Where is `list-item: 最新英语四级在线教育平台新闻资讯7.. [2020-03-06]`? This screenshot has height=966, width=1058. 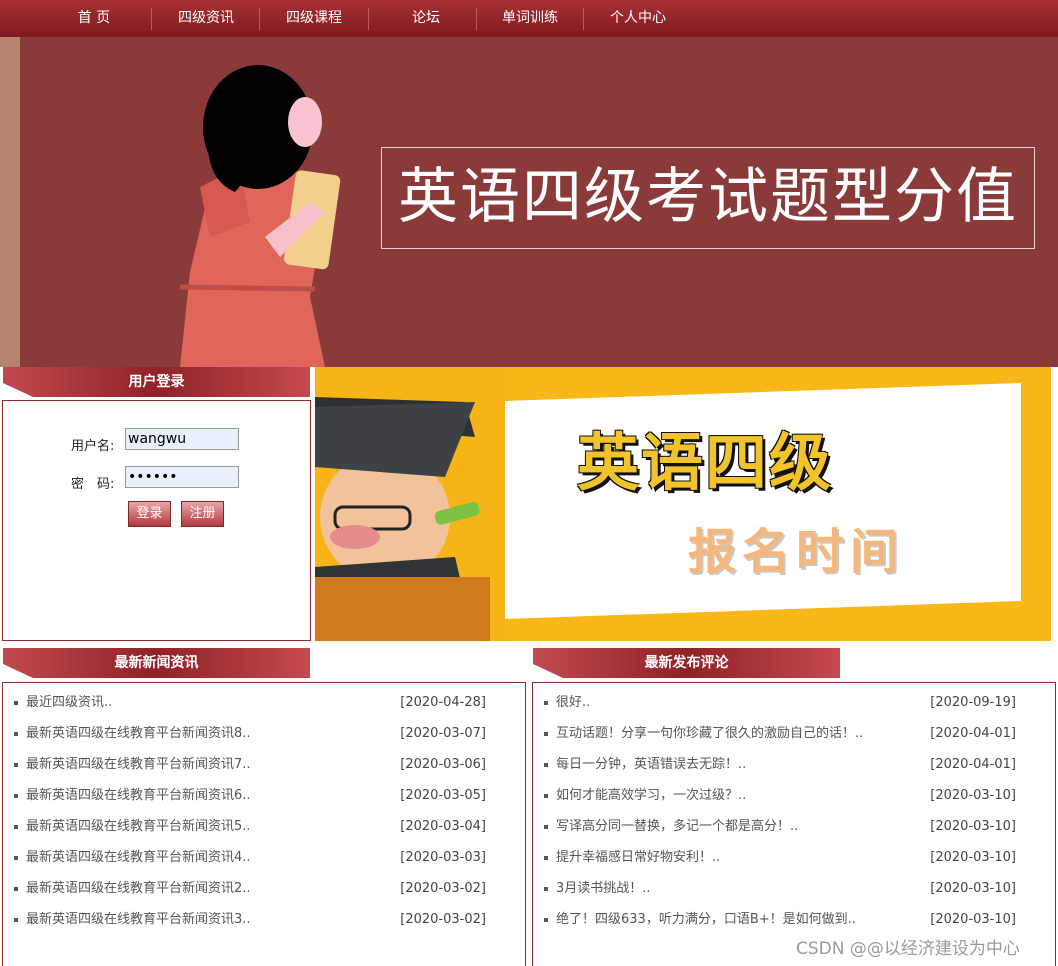 list-item: 最新英语四级在线教育平台新闻资讯7.. [2020-03-06] is located at coordinates (250, 764).